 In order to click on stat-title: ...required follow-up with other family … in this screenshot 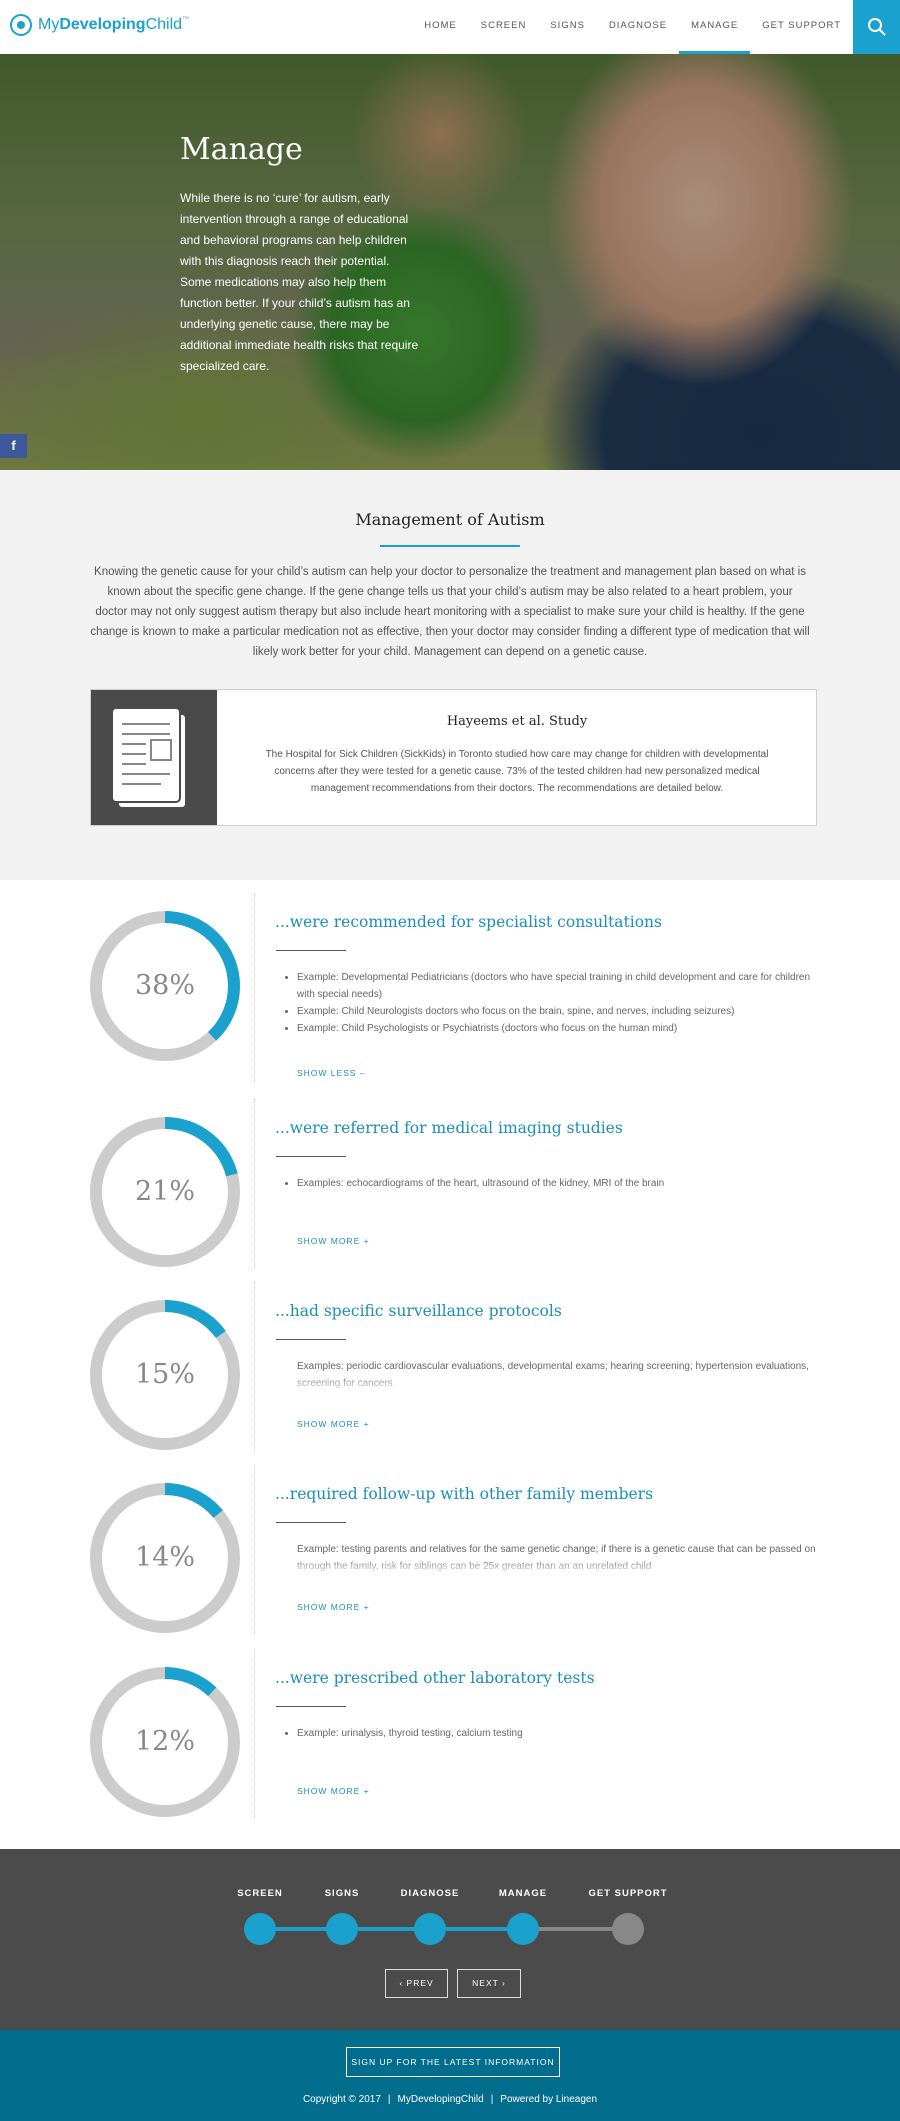, I will do `click(464, 1494)`.